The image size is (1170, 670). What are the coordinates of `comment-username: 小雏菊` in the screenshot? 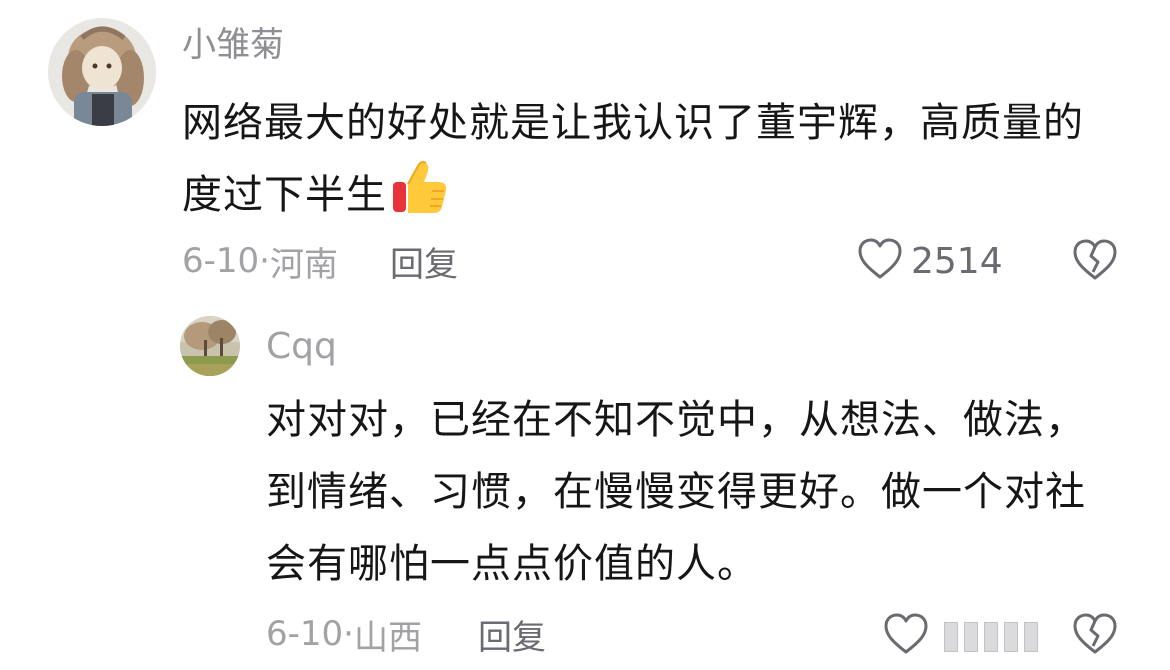 It's located at (233, 45).